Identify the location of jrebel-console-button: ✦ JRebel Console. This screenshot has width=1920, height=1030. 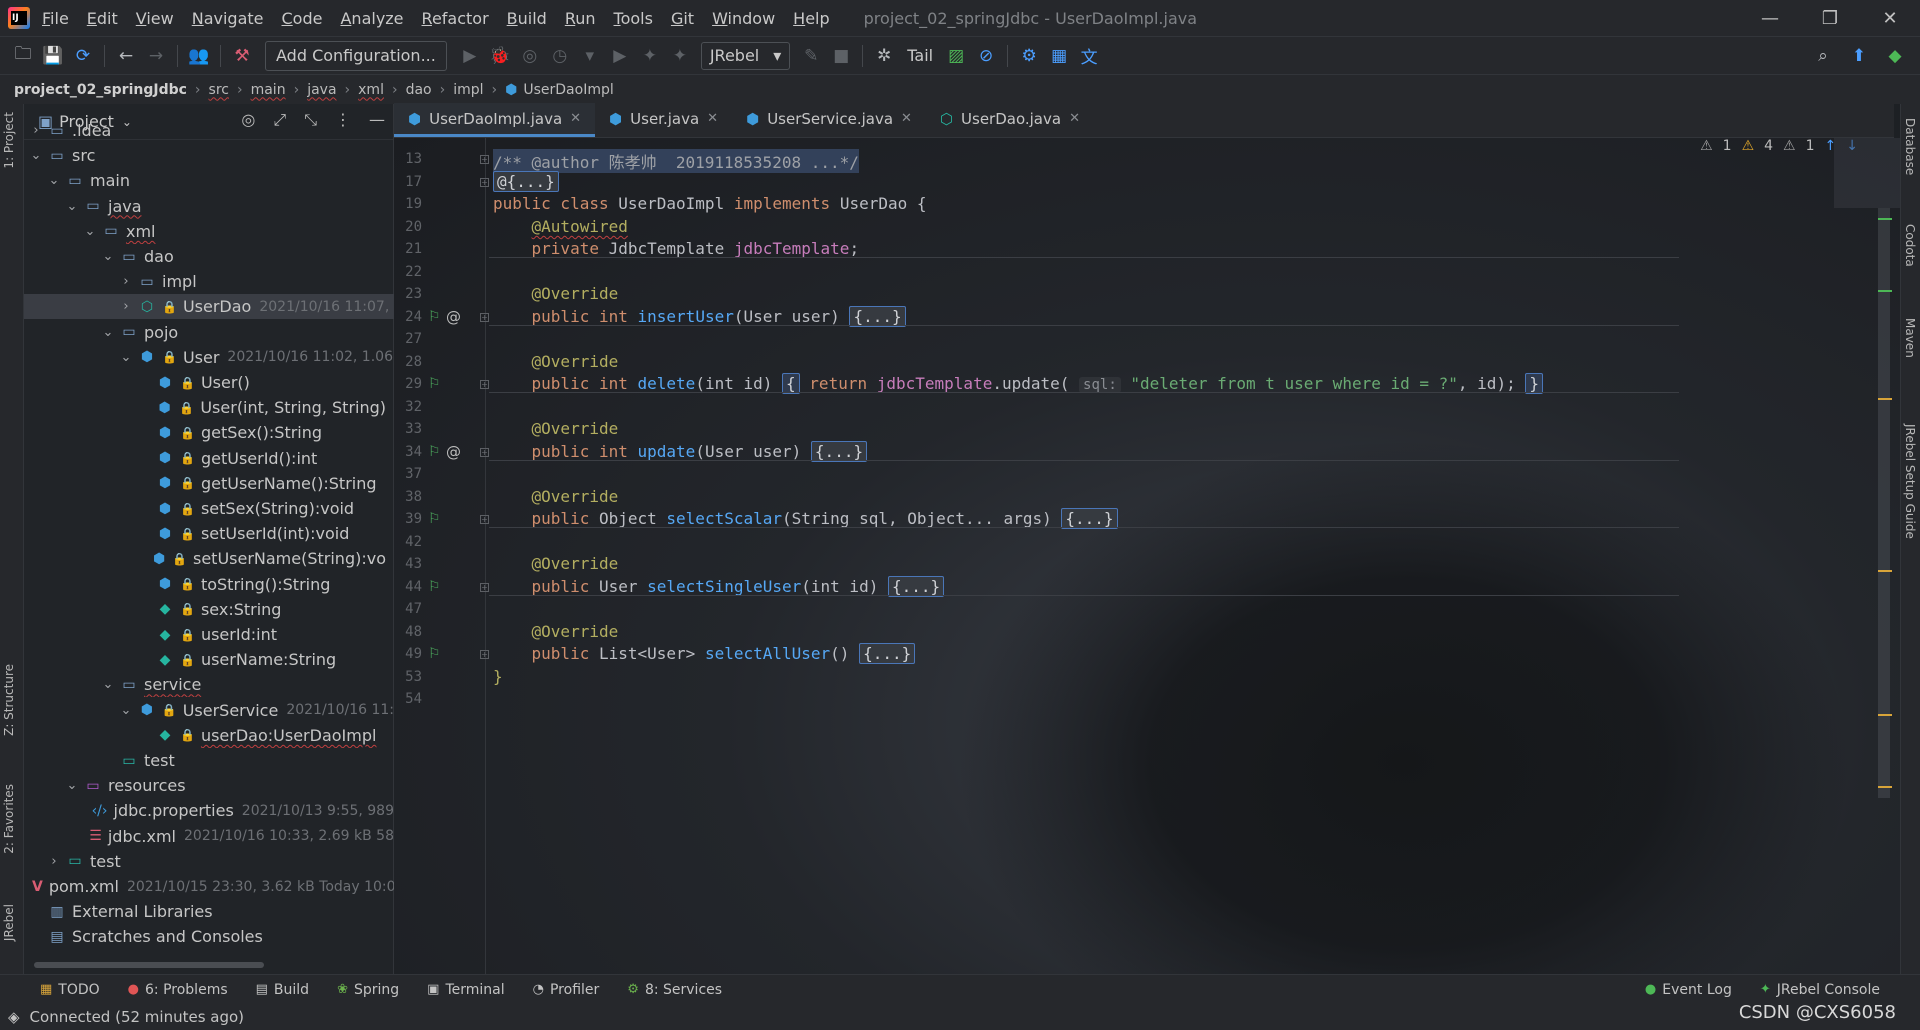
(1820, 990).